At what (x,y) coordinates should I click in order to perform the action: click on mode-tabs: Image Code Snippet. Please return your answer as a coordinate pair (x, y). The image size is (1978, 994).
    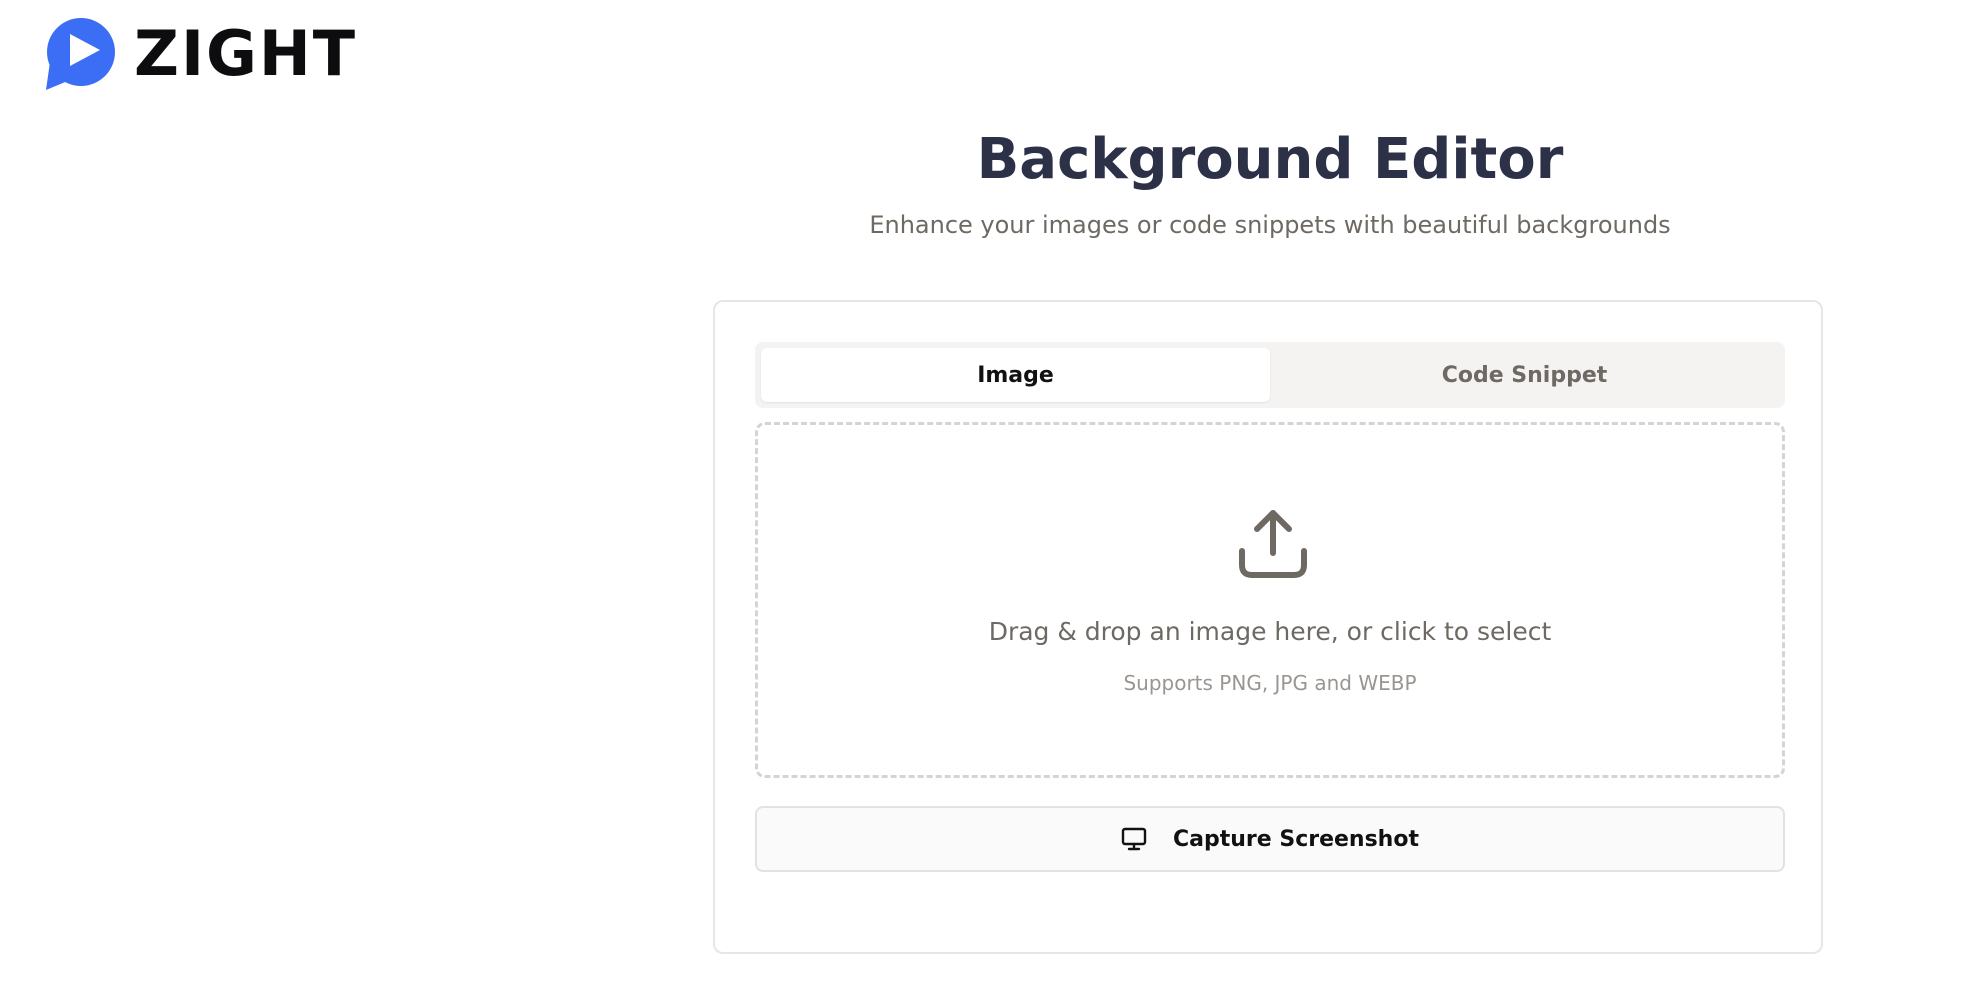
    Looking at the image, I should click on (1270, 375).